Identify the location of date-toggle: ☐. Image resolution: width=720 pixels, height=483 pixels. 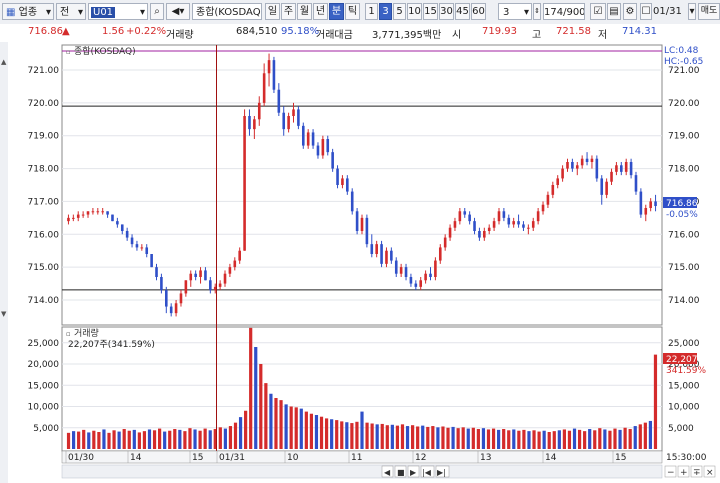
(646, 11).